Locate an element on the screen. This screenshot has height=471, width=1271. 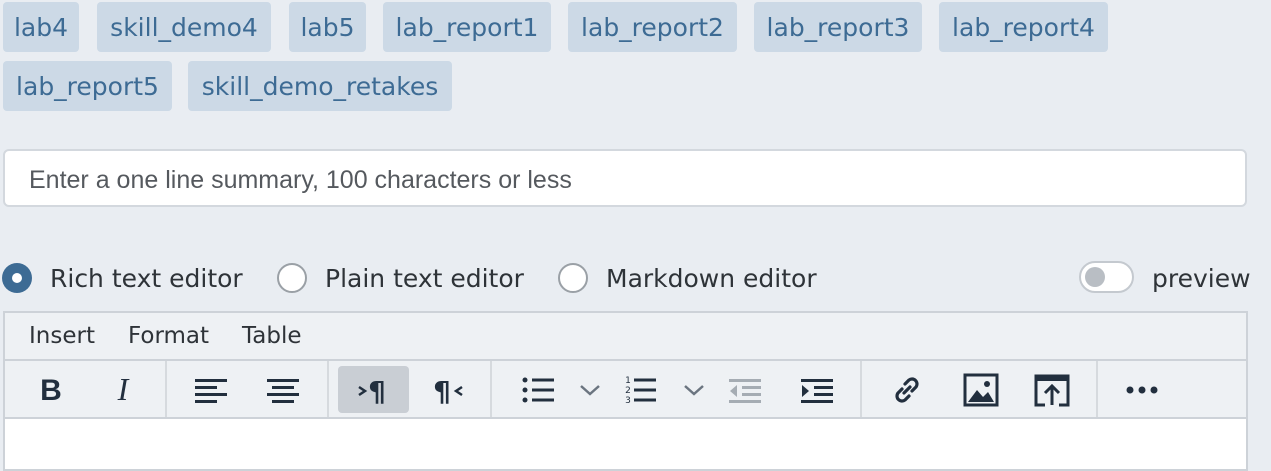
embed-icon is located at coordinates (1052, 389).